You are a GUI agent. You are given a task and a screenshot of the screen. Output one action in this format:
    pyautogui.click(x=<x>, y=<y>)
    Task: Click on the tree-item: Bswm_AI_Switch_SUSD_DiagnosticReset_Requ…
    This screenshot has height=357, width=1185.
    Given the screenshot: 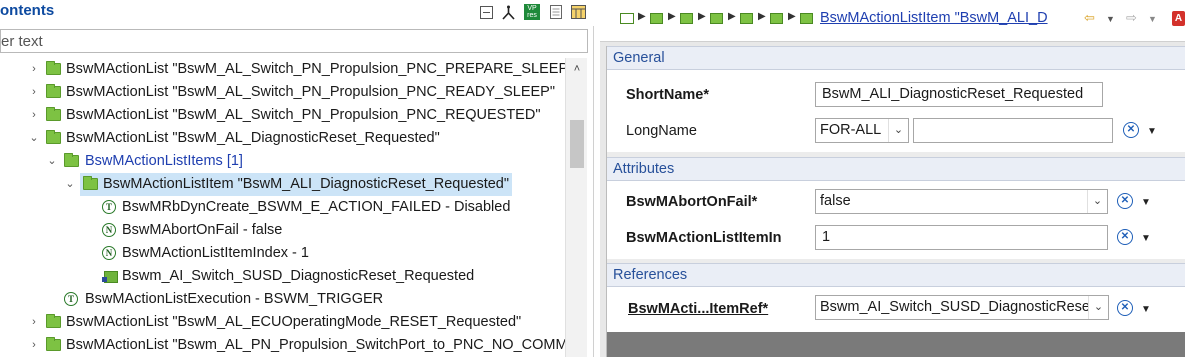 What is the action you would take?
    pyautogui.click(x=282, y=276)
    